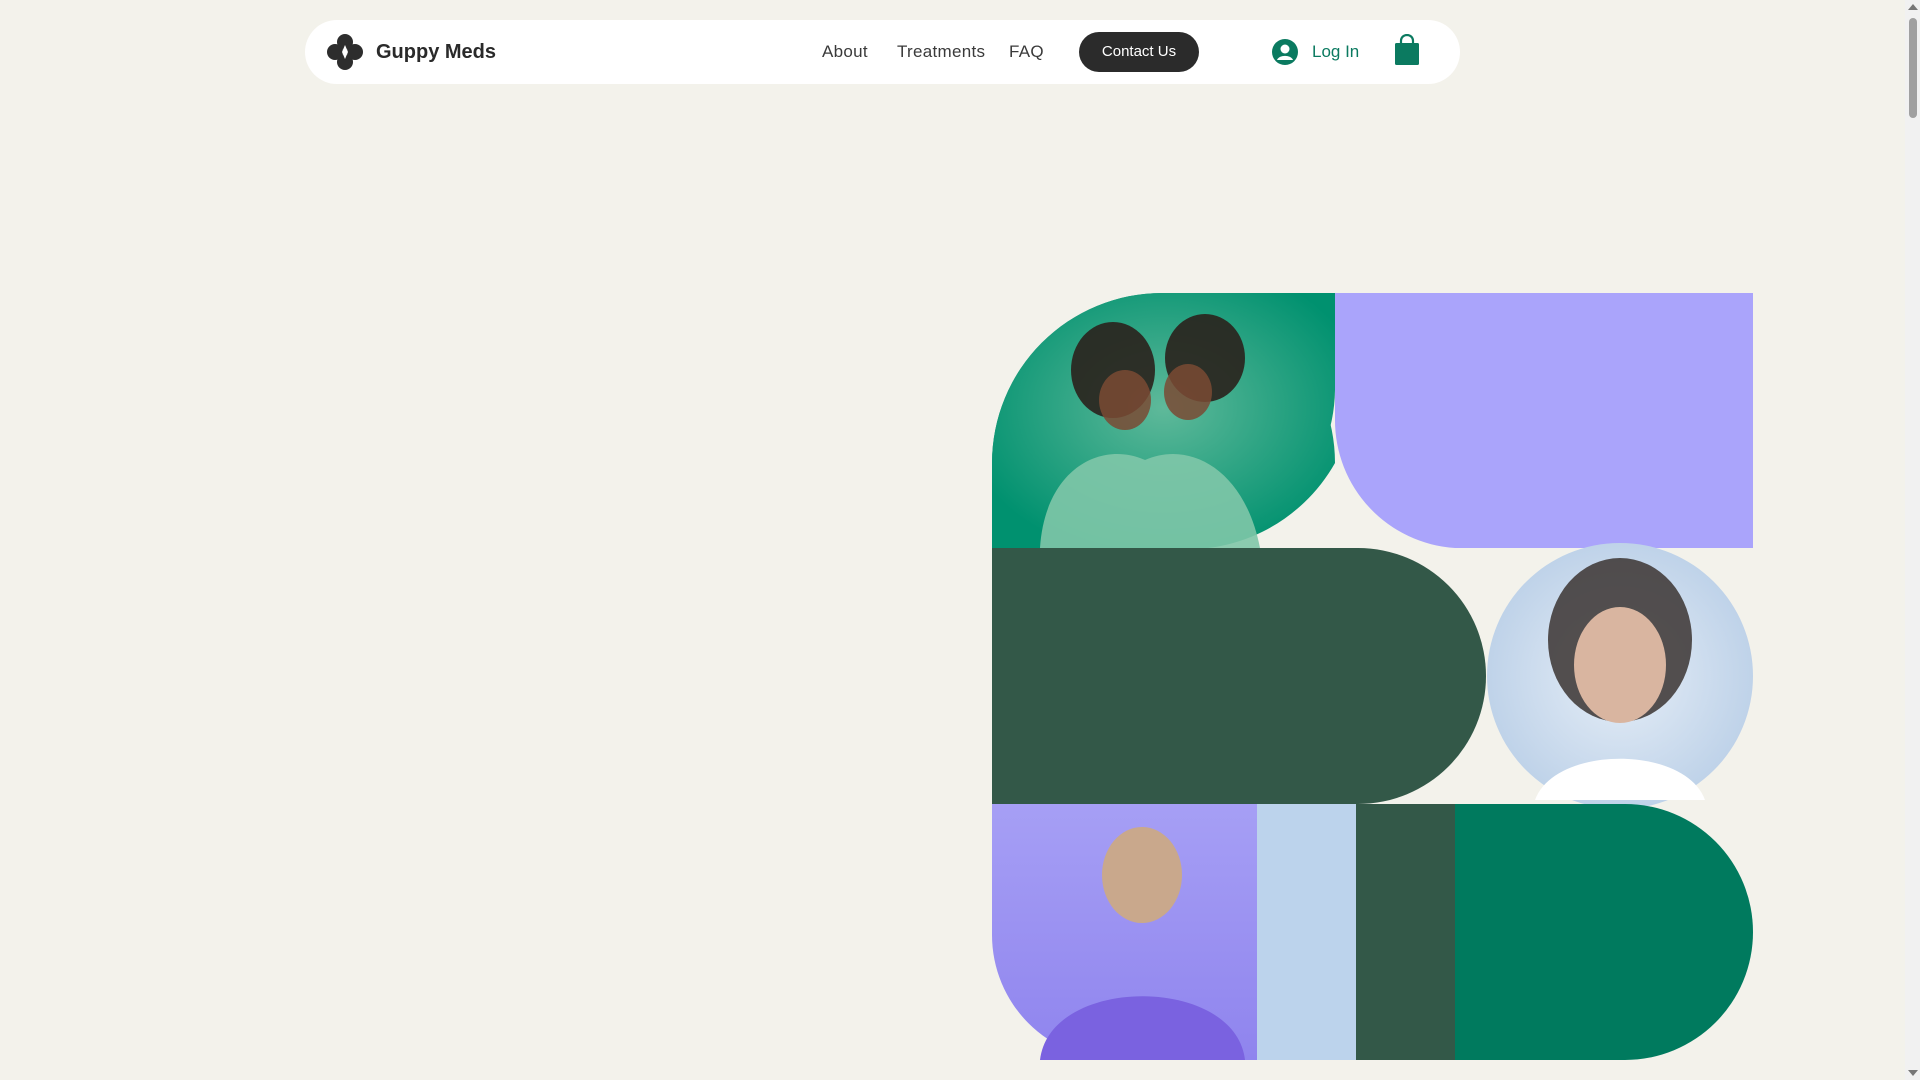 This screenshot has height=1080, width=1920. I want to click on scroll-thumb, so click(1913, 68).